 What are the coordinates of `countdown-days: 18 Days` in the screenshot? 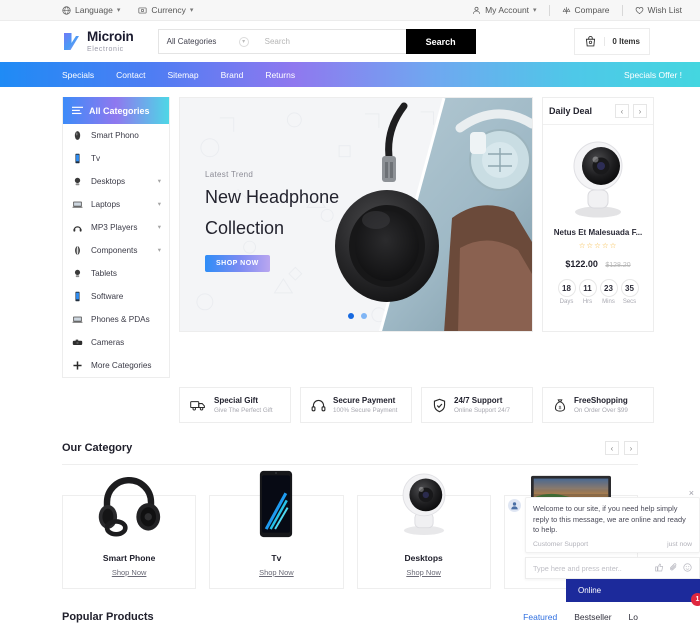 It's located at (566, 292).